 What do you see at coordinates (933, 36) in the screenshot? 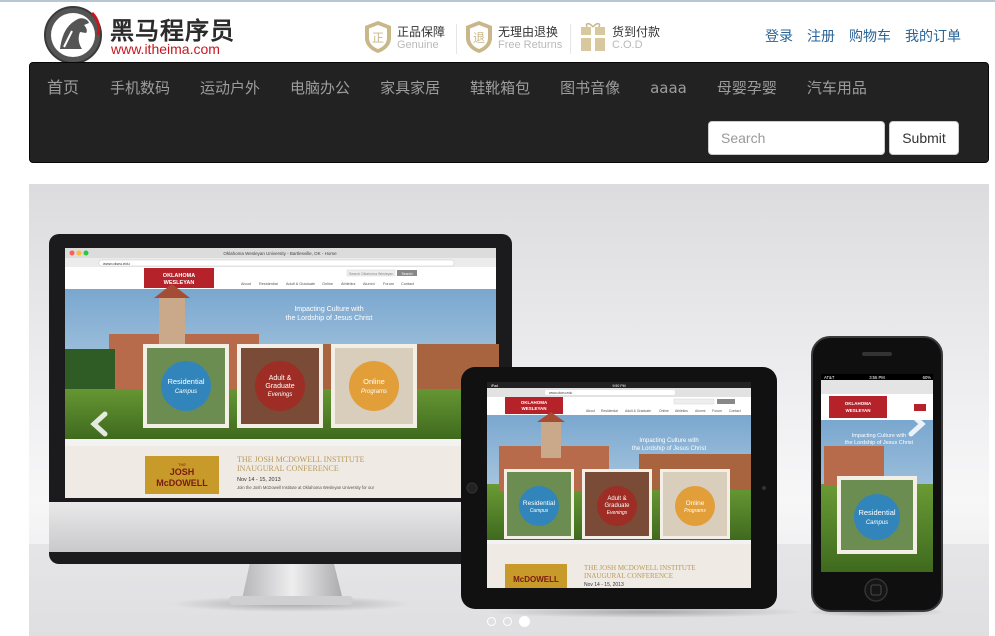
I see `my-orders-link: 我的订单` at bounding box center [933, 36].